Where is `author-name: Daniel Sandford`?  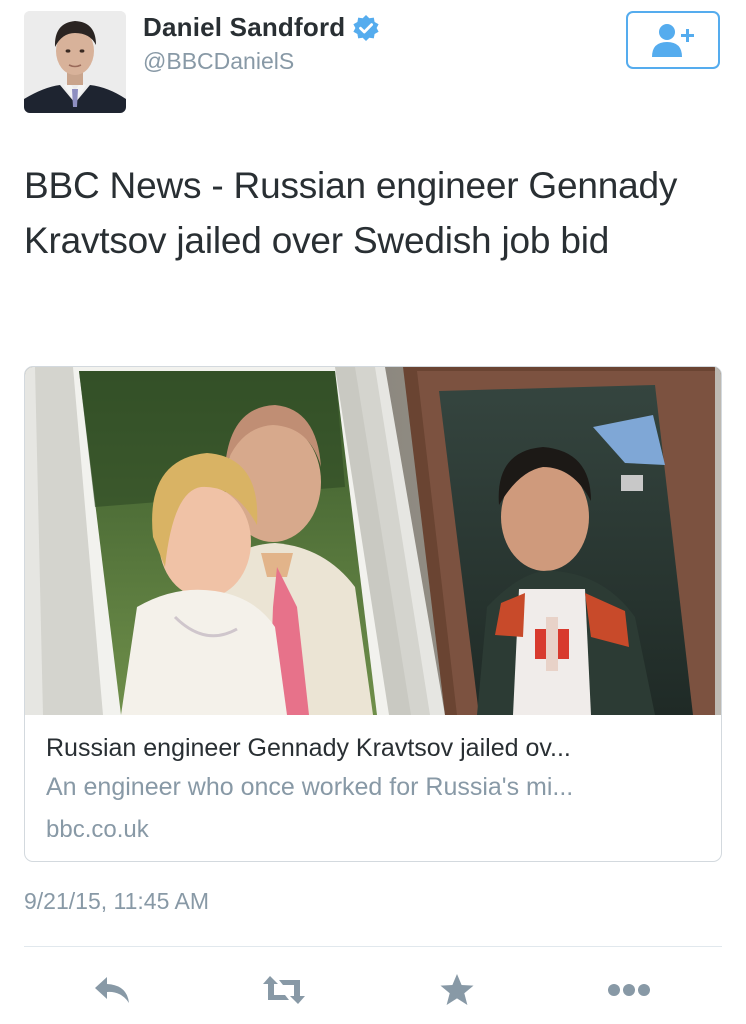
author-name: Daniel Sandford is located at coordinates (244, 27).